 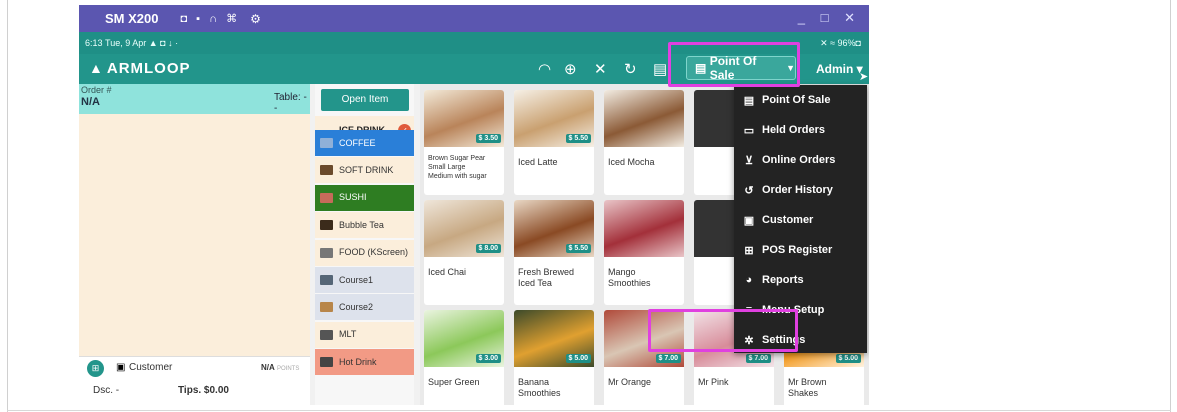 I want to click on order-number-value: N/A, so click(x=90, y=102).